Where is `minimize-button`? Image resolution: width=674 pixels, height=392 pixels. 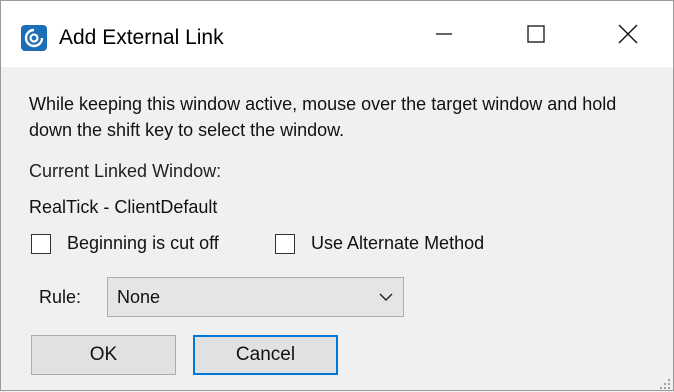 minimize-button is located at coordinates (444, 34).